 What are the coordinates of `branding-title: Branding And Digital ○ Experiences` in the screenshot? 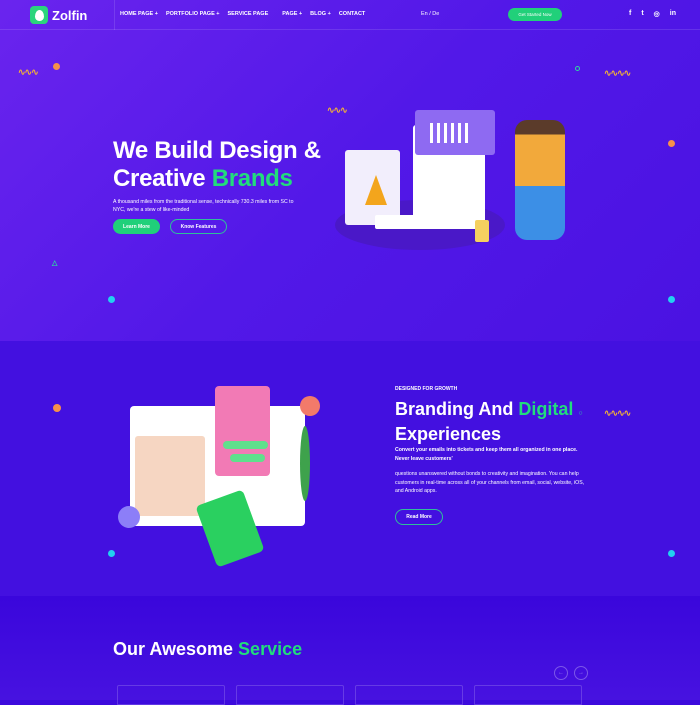 It's located at (489, 421).